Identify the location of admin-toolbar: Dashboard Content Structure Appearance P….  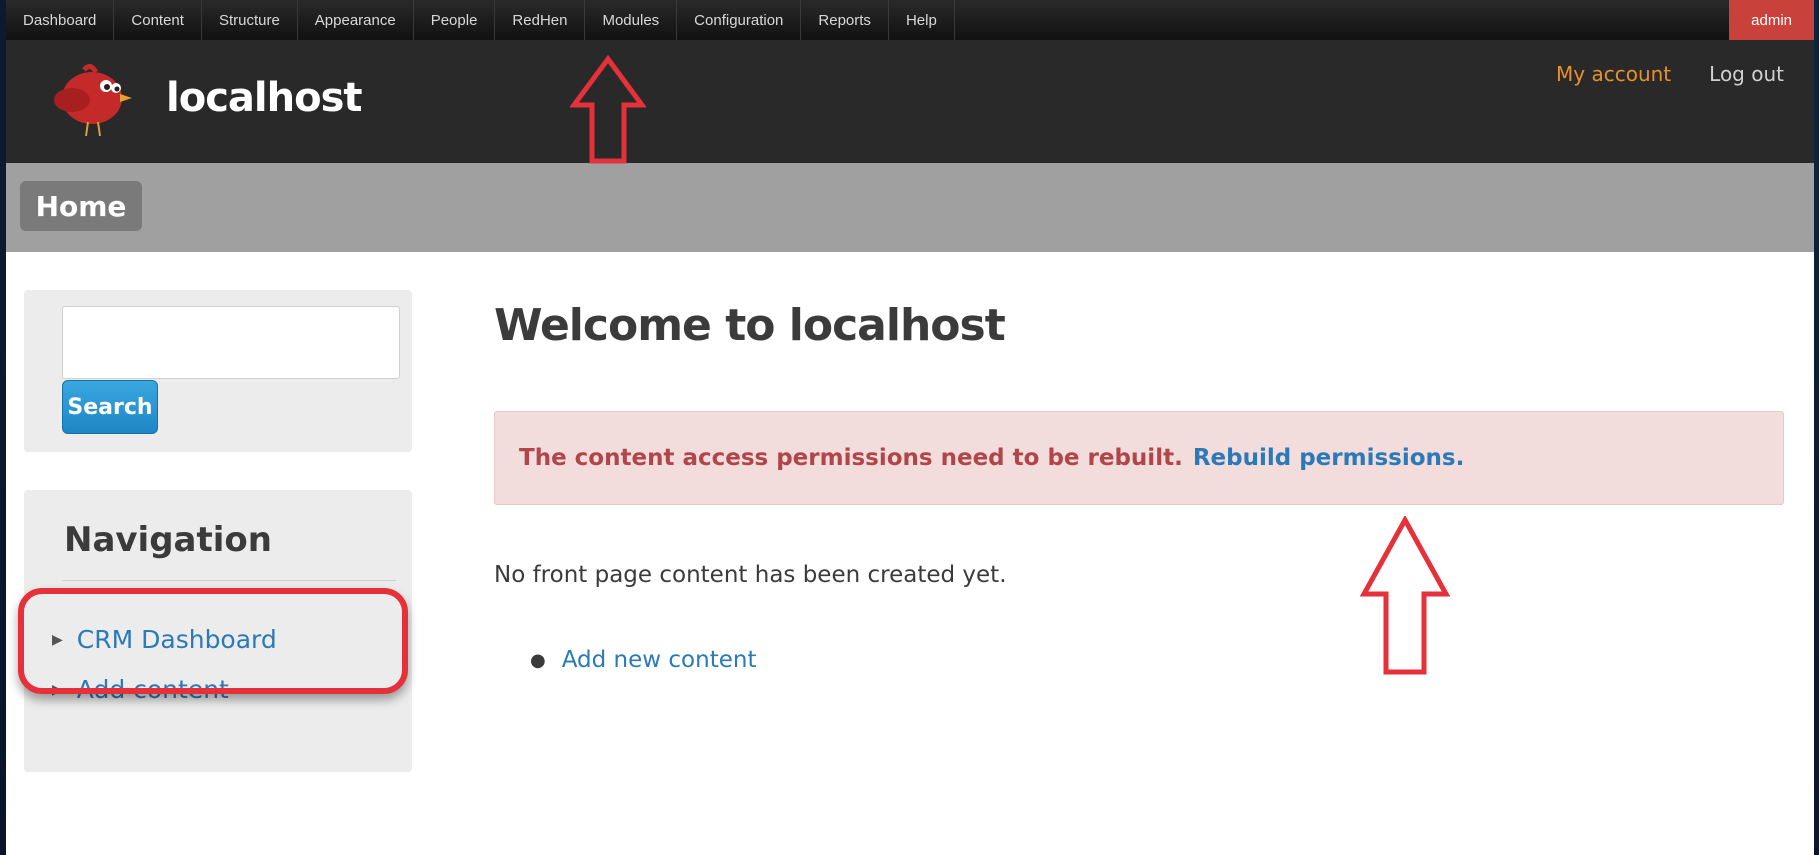
(910, 20).